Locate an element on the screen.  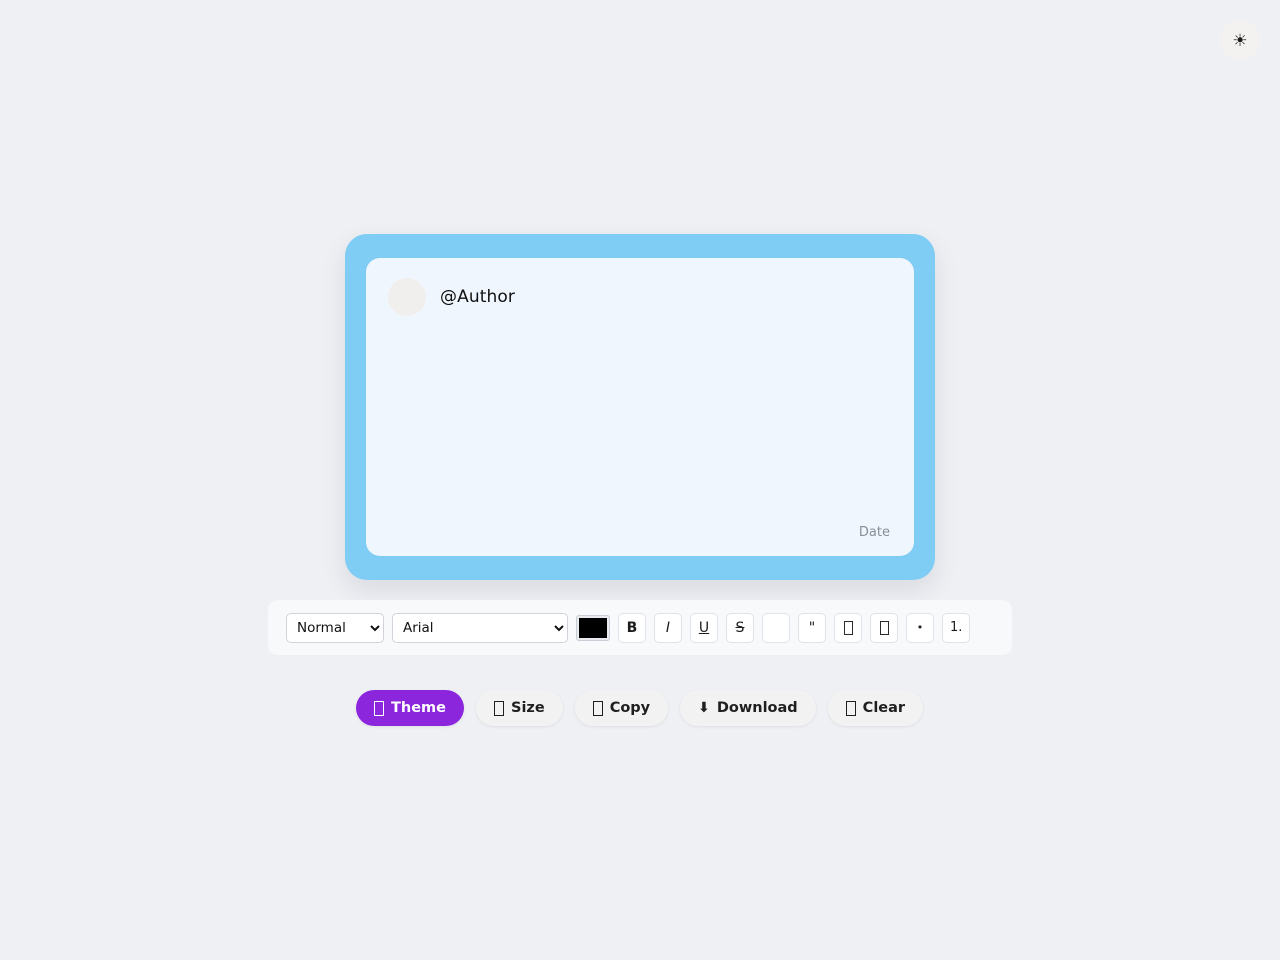
author-name: @Author is located at coordinates (477, 297).